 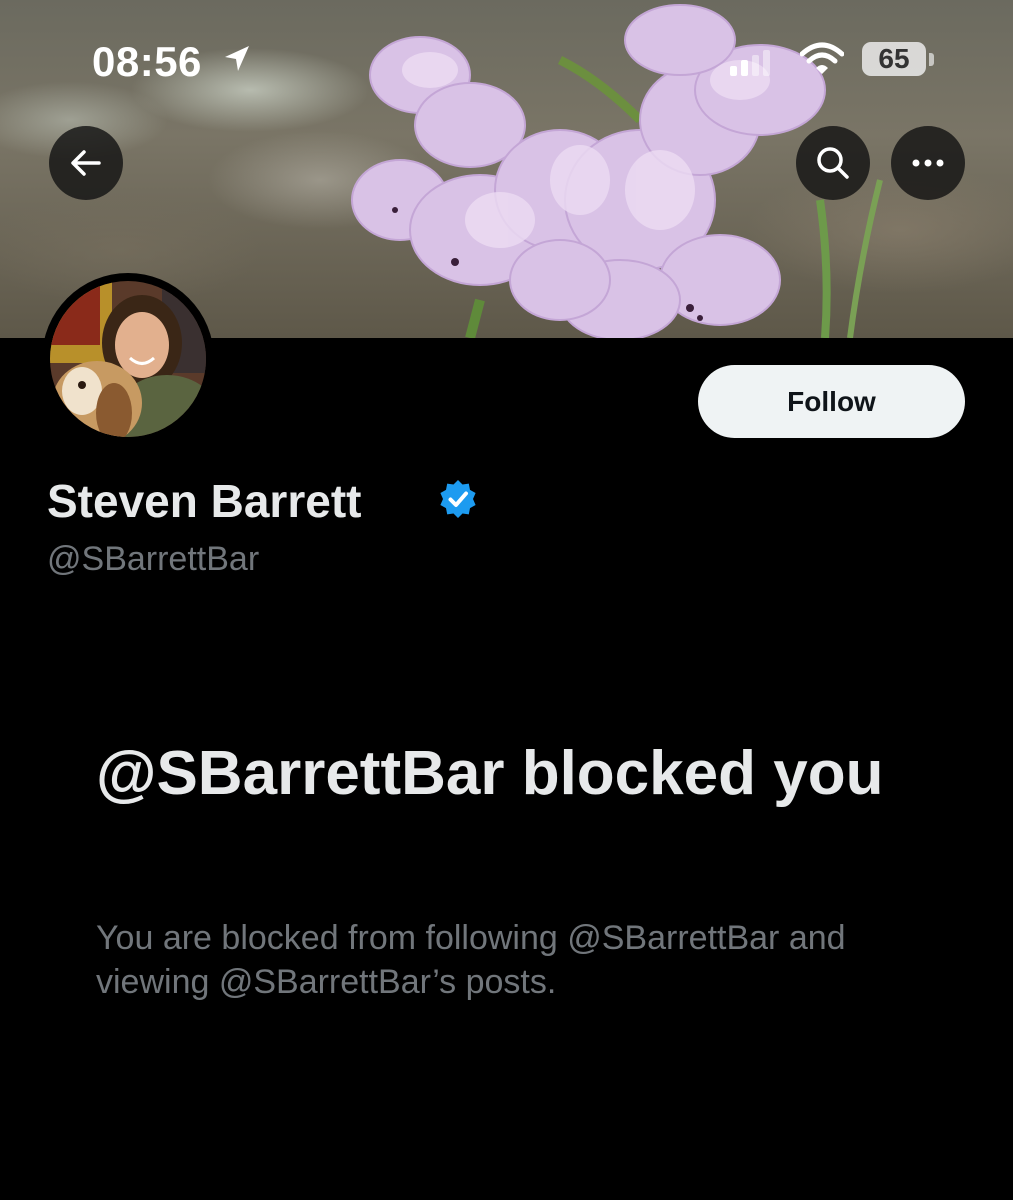 What do you see at coordinates (153, 559) in the screenshot?
I see `profile-handle: @SBarrettBar` at bounding box center [153, 559].